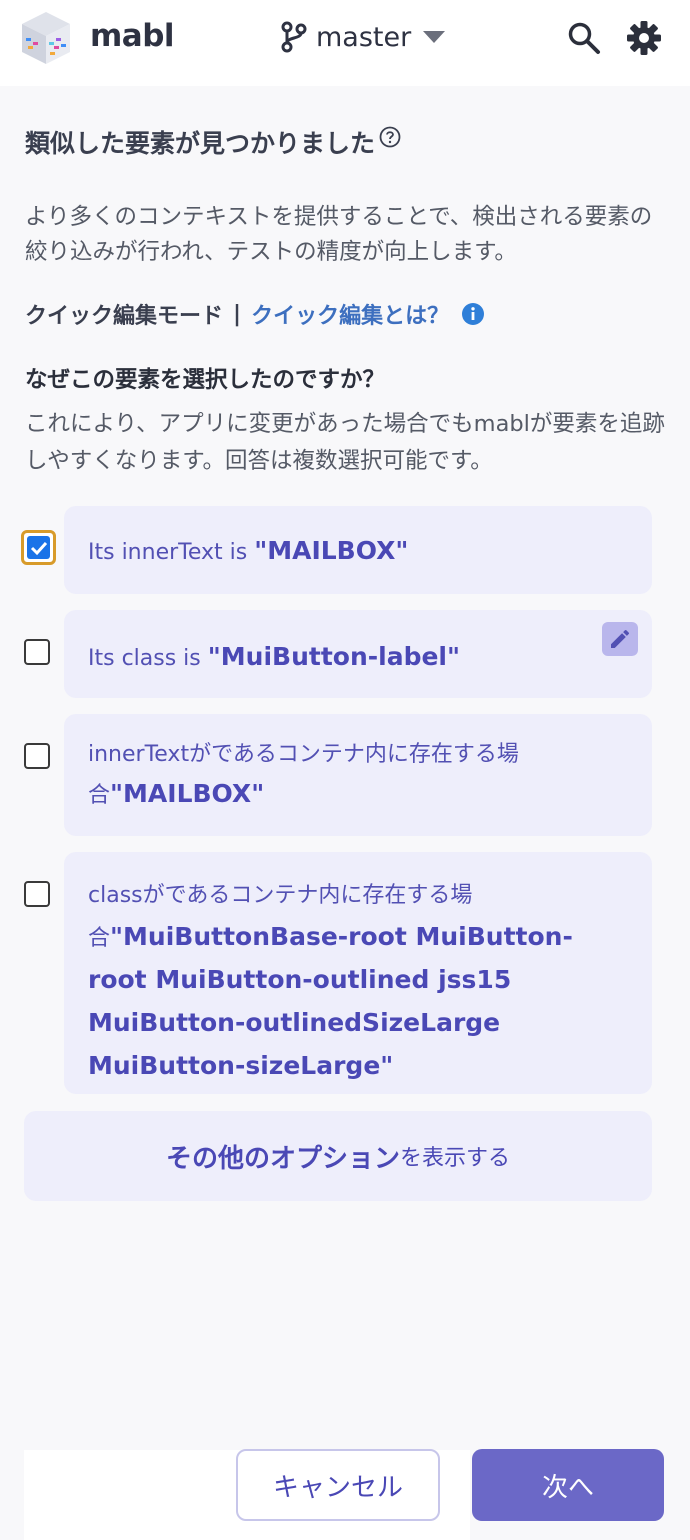  I want to click on option-card-2: Its class is "MuiButton-label", so click(358, 654).